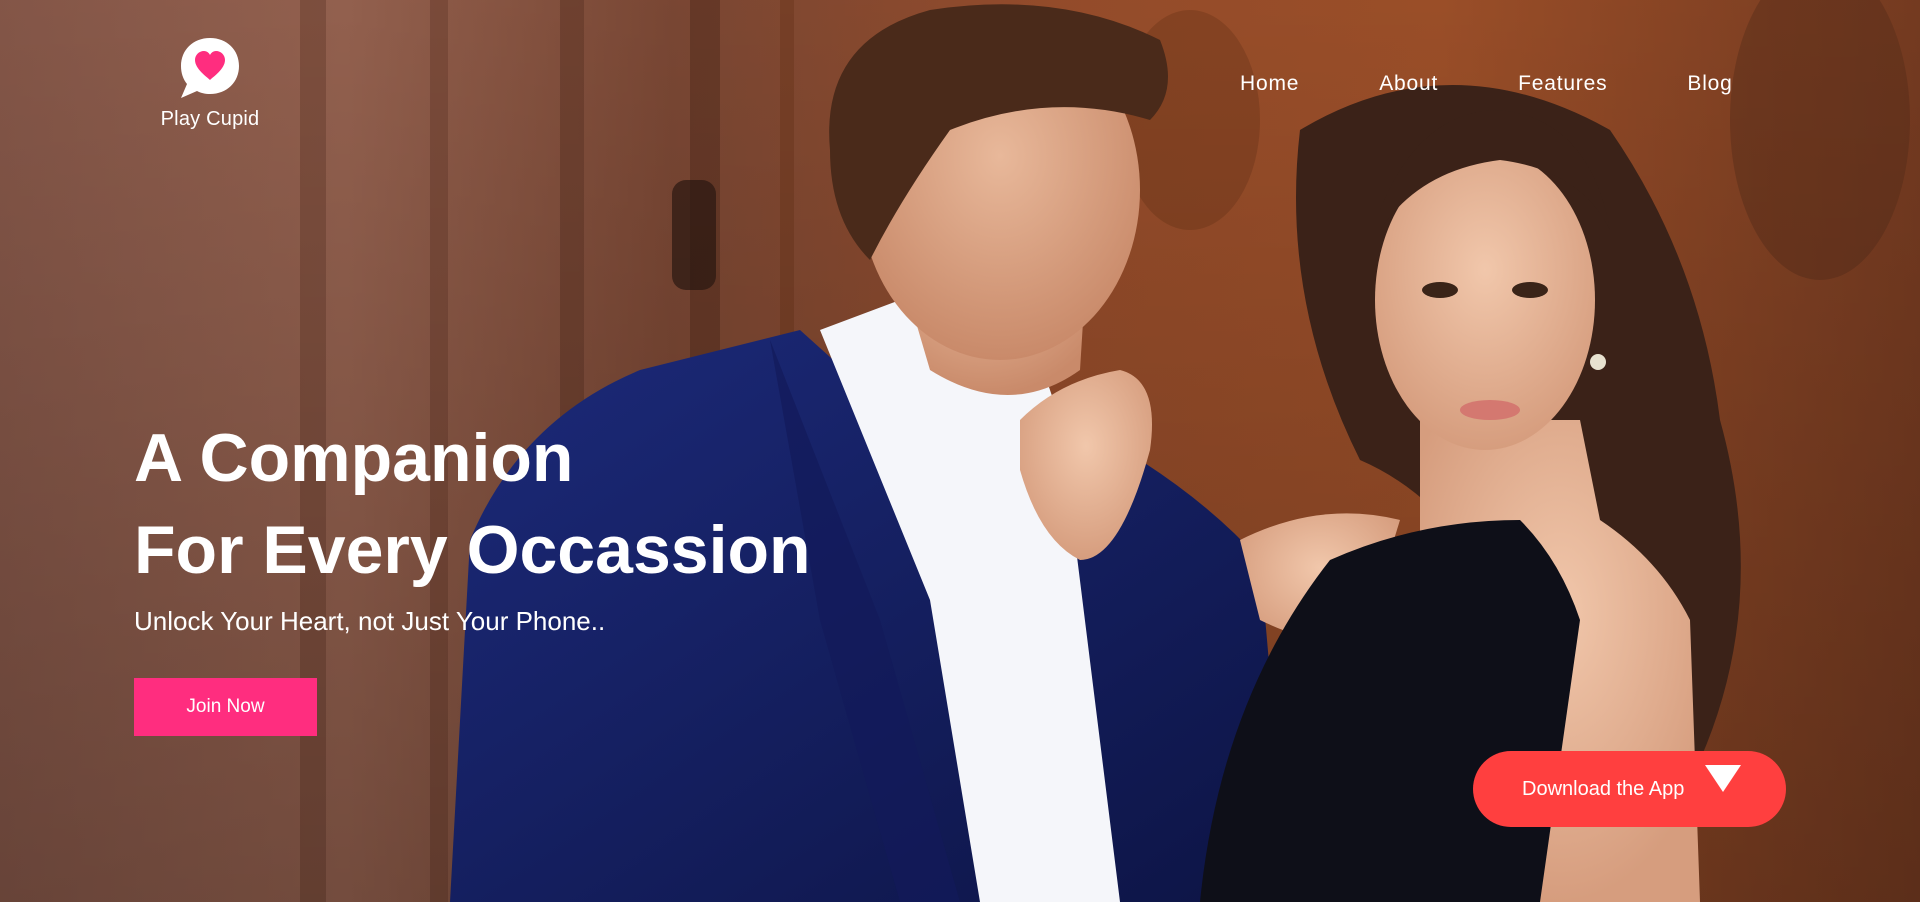 Image resolution: width=1920 pixels, height=902 pixels. Describe the element at coordinates (225, 707) in the screenshot. I see `join-now-button: Join Now` at that location.